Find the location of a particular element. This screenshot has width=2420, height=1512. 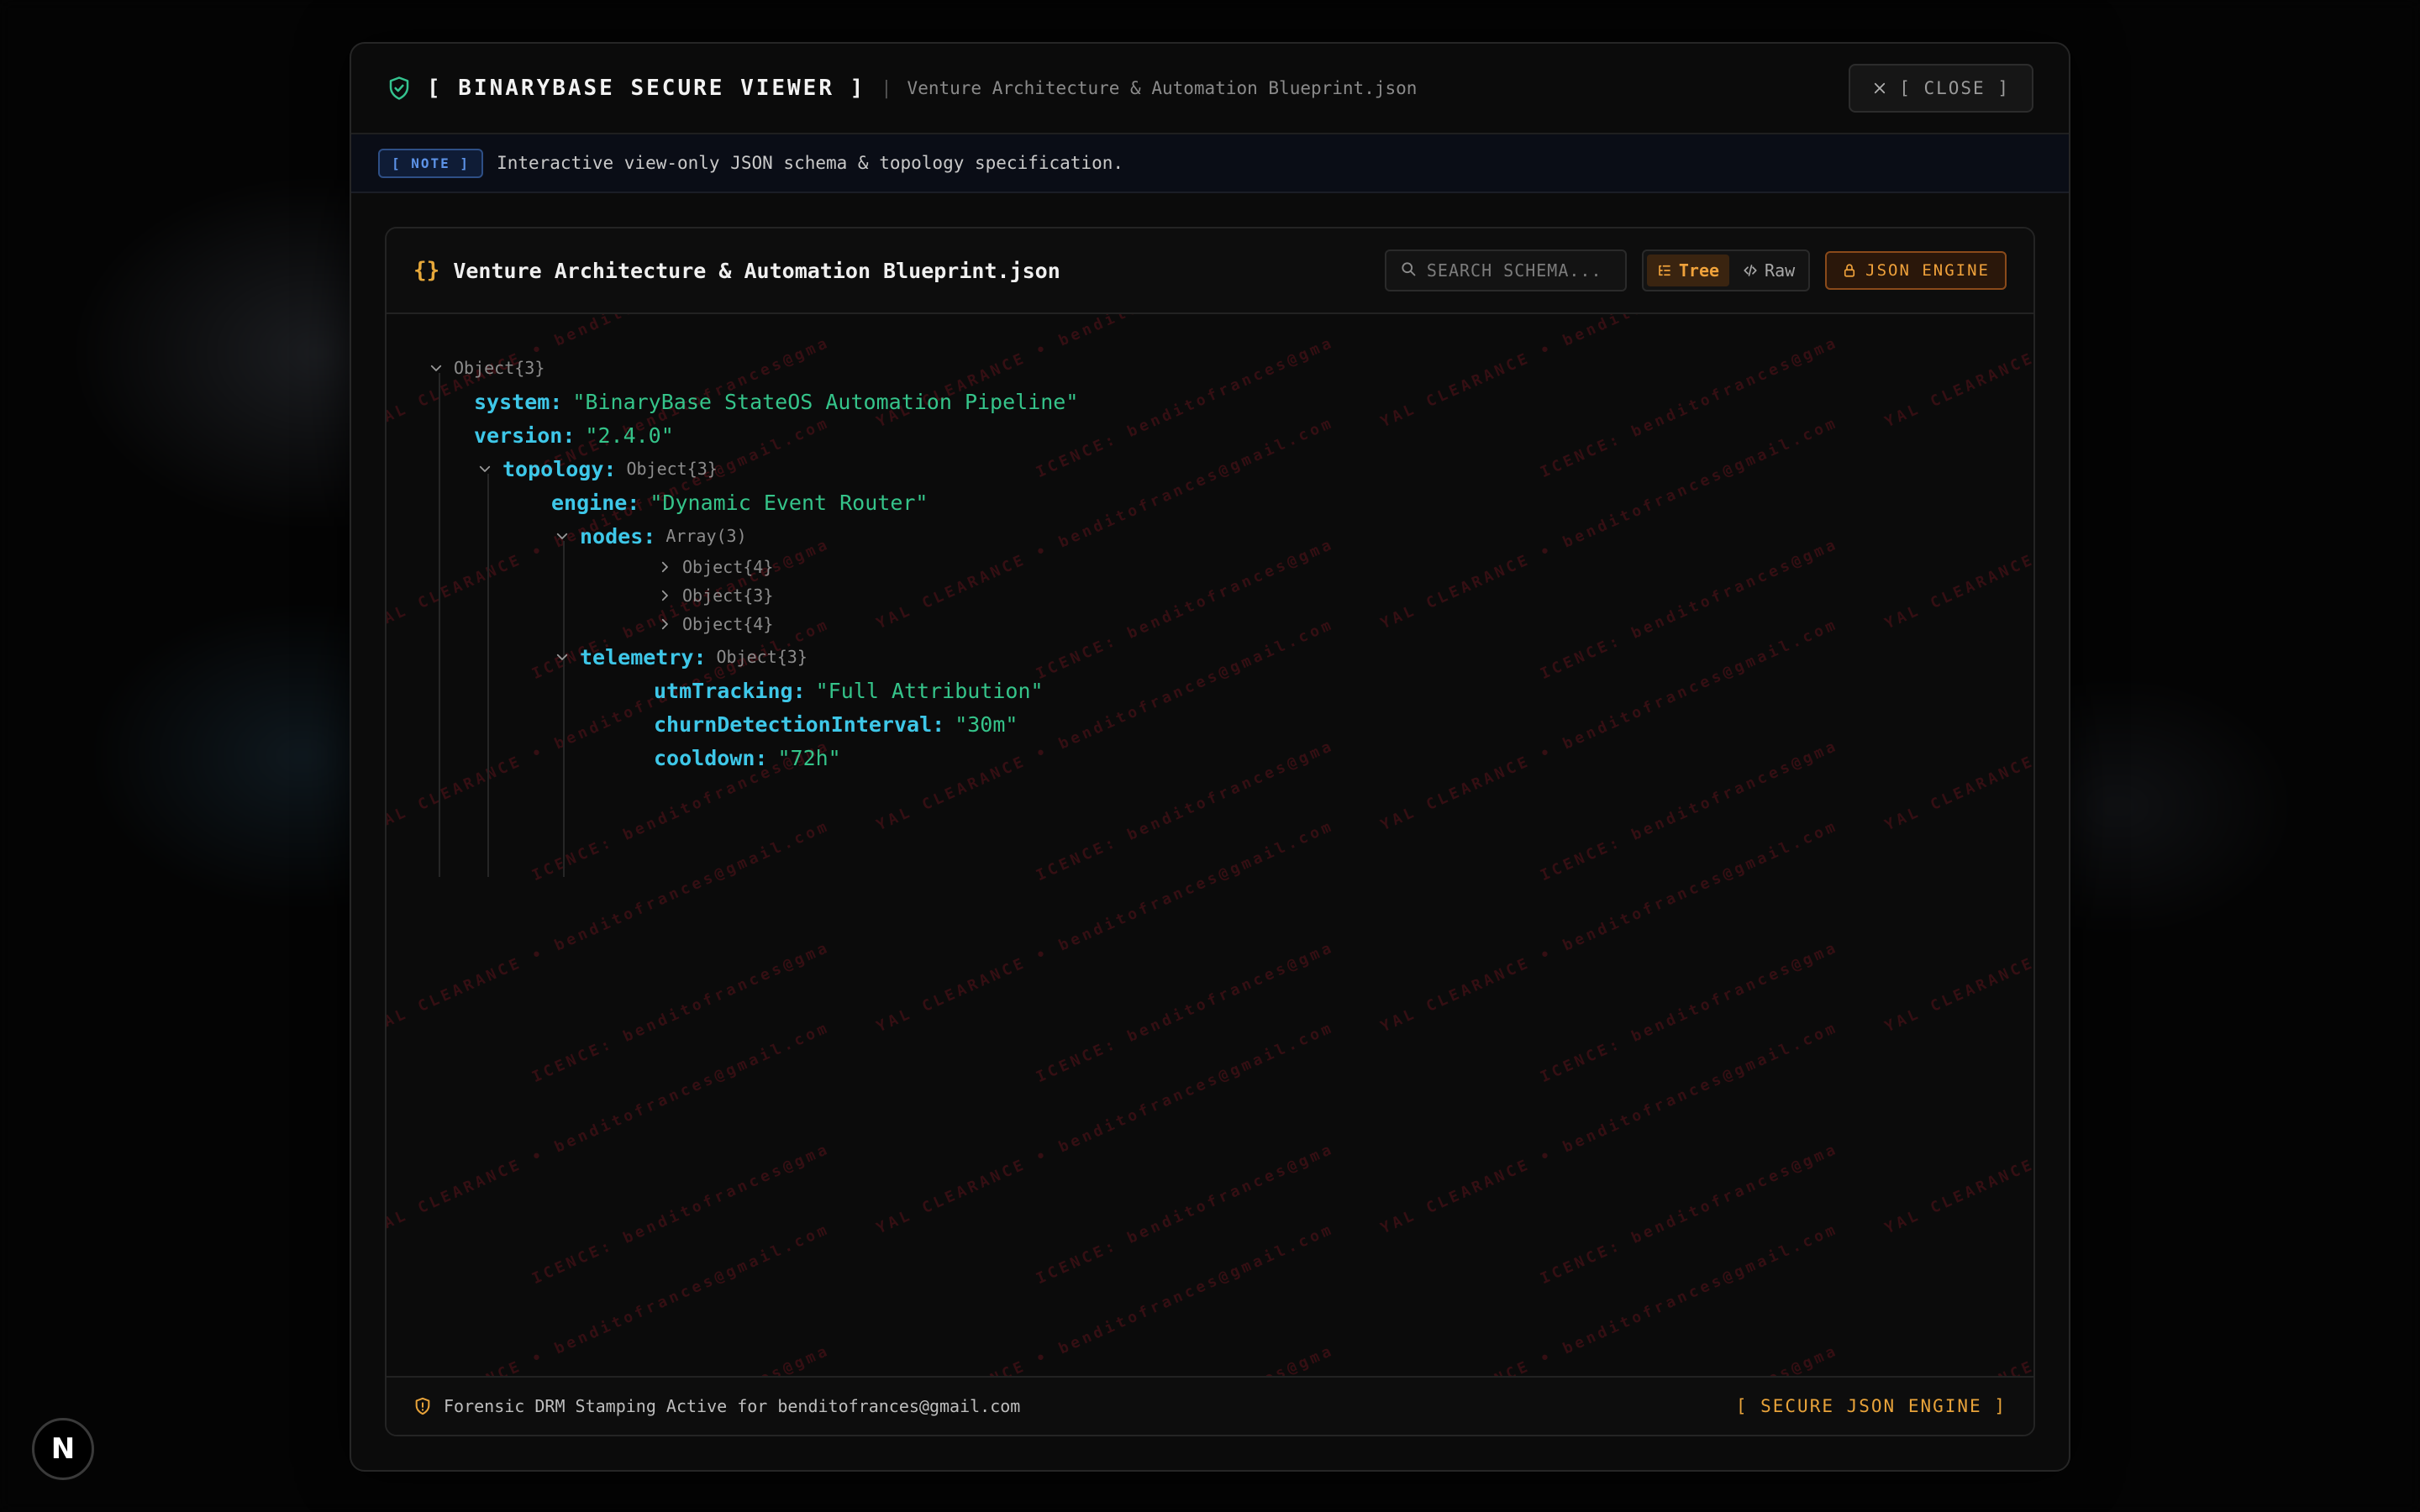

json-engine-badge: JSON ENGINE is located at coordinates (1916, 270).